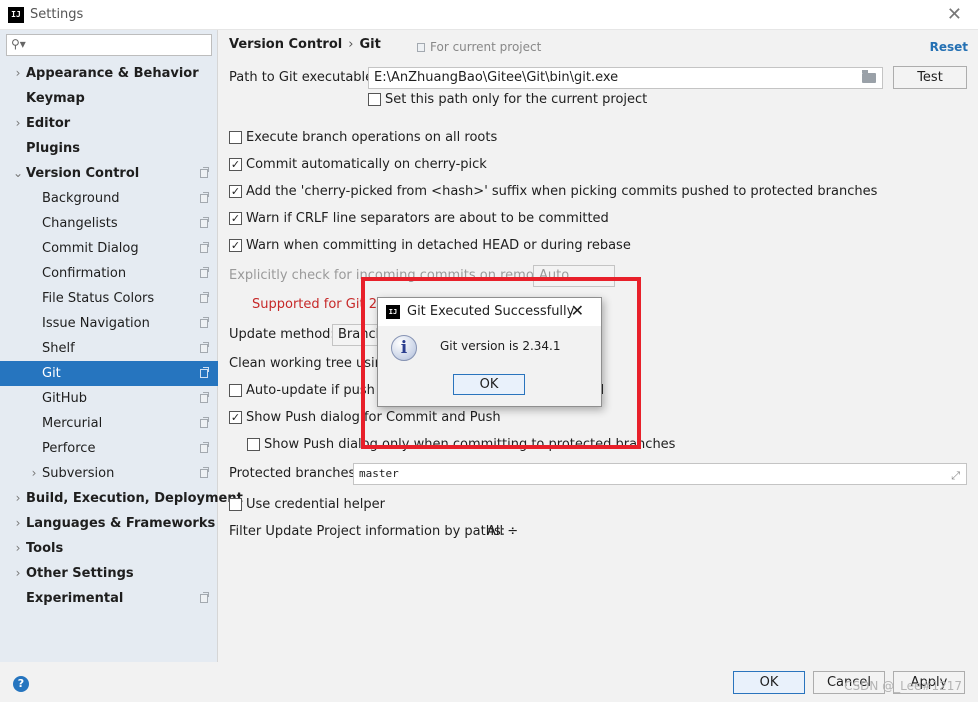 This screenshot has height=702, width=978. What do you see at coordinates (81, 198) in the screenshot?
I see `sidebar-item-label: Background` at bounding box center [81, 198].